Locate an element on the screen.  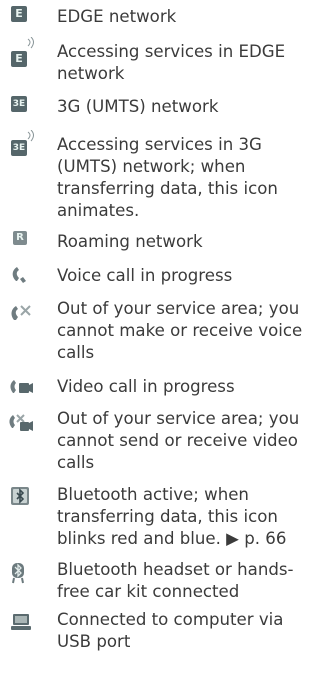
item-text: Accessing services in EDGE network is located at coordinates (171, 62).